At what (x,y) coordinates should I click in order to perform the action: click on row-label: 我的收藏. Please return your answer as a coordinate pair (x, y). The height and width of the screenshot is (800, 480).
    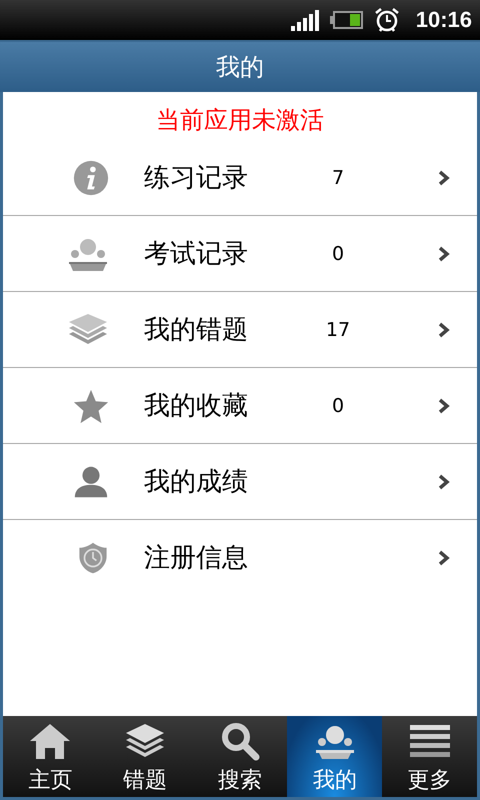
    Looking at the image, I should click on (196, 406).